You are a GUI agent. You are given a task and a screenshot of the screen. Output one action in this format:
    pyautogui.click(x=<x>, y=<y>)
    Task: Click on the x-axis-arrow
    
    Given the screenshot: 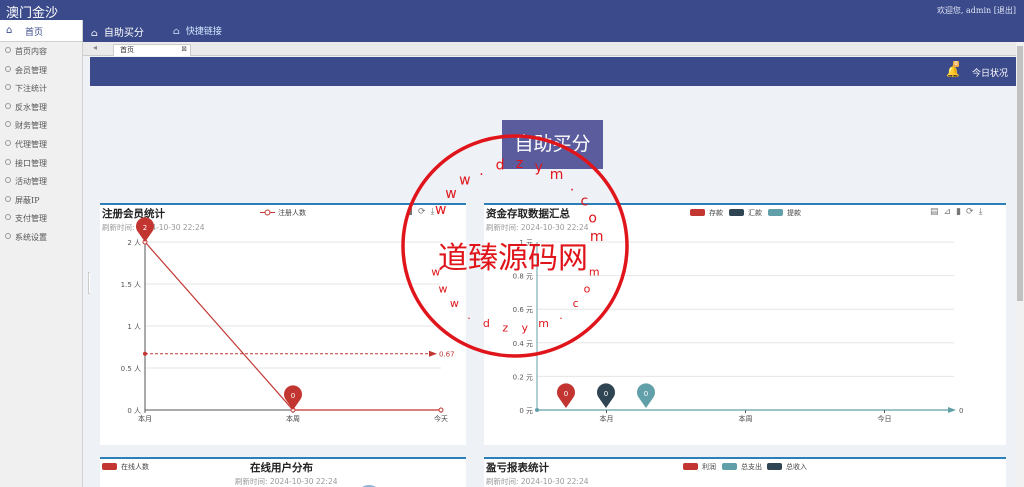 What is the action you would take?
    pyautogui.click(x=952, y=410)
    